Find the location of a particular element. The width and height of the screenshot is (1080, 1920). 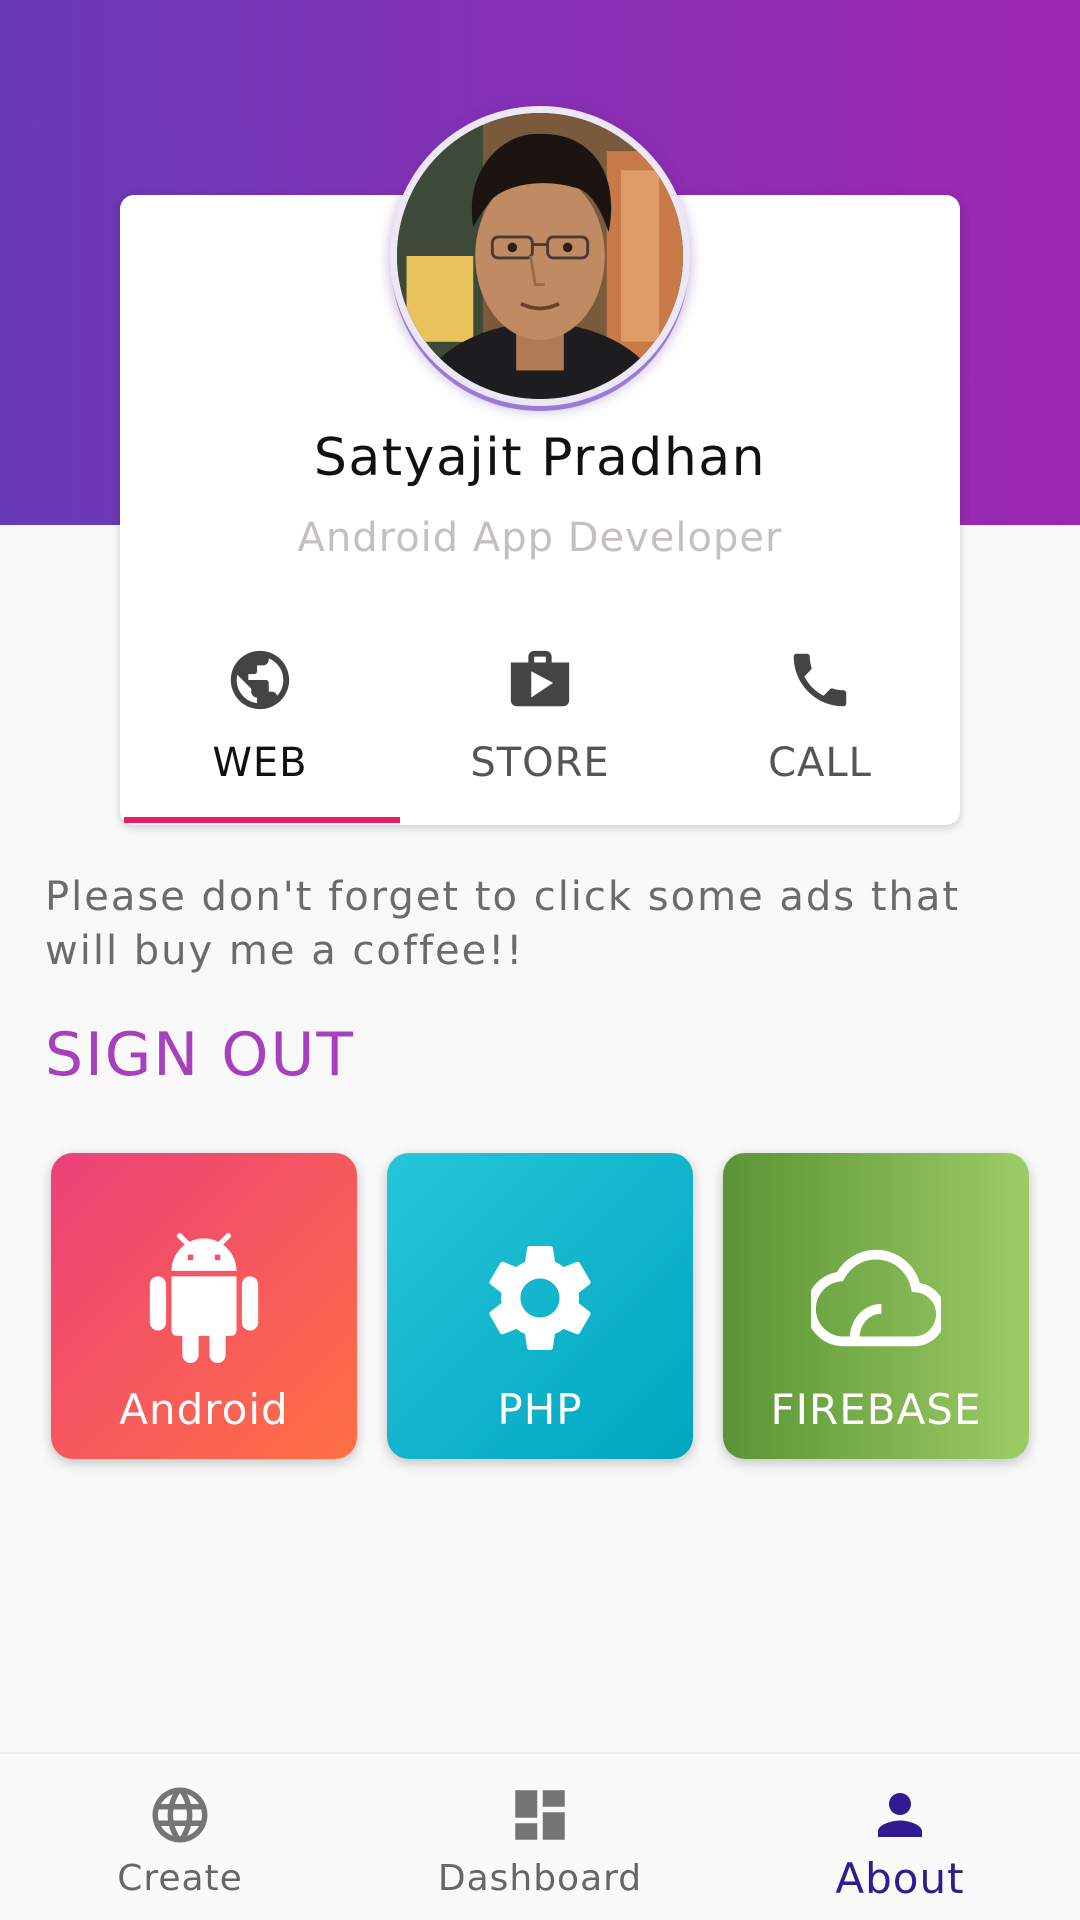

avatar is located at coordinates (540, 256).